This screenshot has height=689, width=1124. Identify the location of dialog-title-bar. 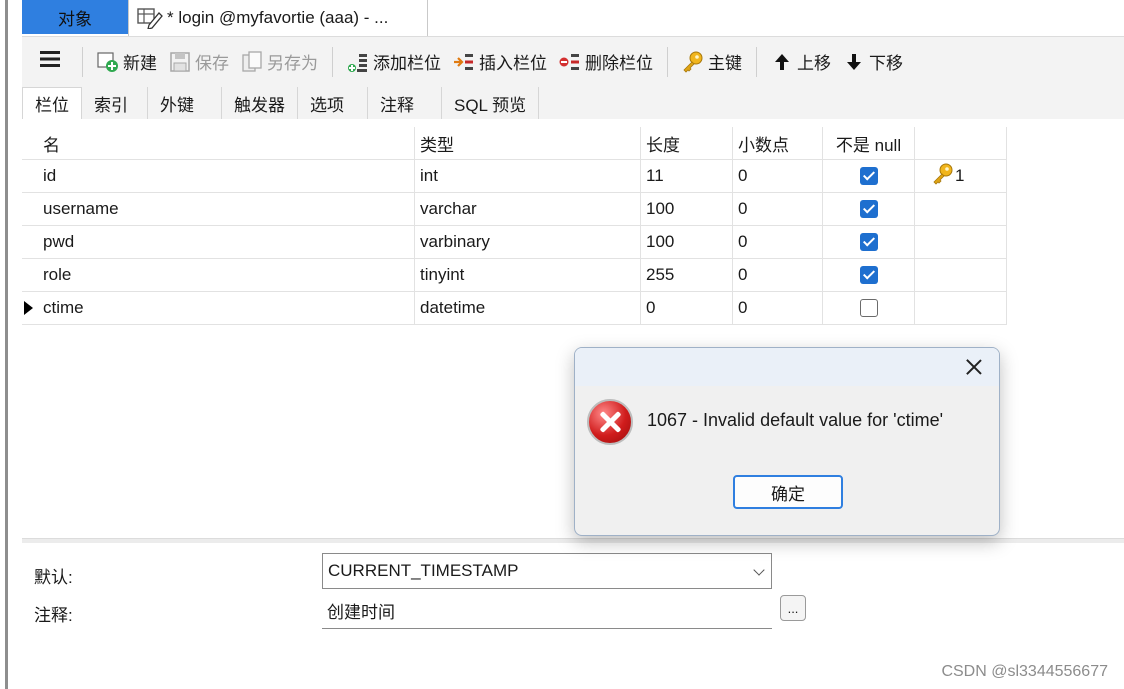
(787, 367).